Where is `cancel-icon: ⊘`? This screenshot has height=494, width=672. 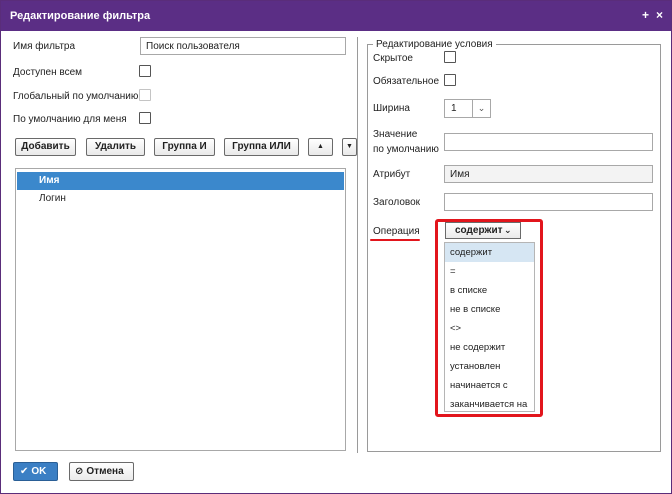
cancel-icon: ⊘ is located at coordinates (79, 471).